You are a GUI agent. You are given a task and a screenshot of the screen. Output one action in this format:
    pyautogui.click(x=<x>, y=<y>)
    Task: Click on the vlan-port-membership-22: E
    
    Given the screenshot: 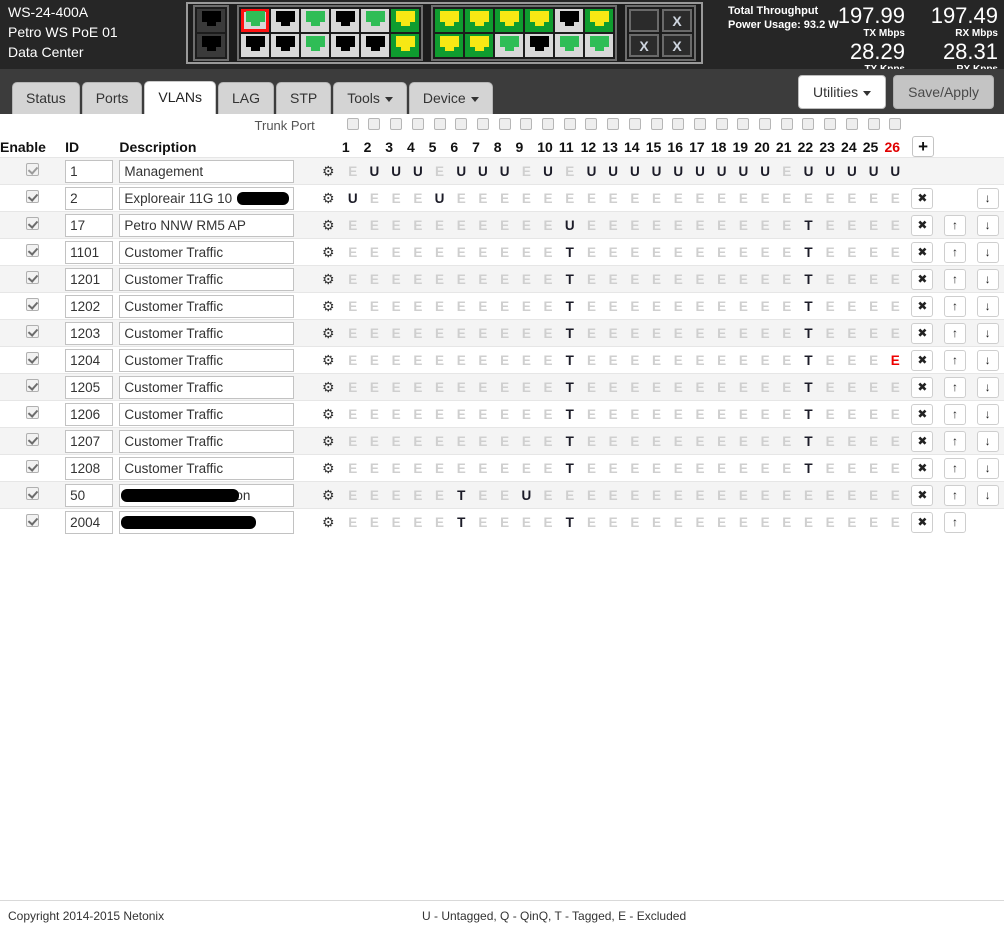 What is the action you would take?
    pyautogui.click(x=808, y=198)
    